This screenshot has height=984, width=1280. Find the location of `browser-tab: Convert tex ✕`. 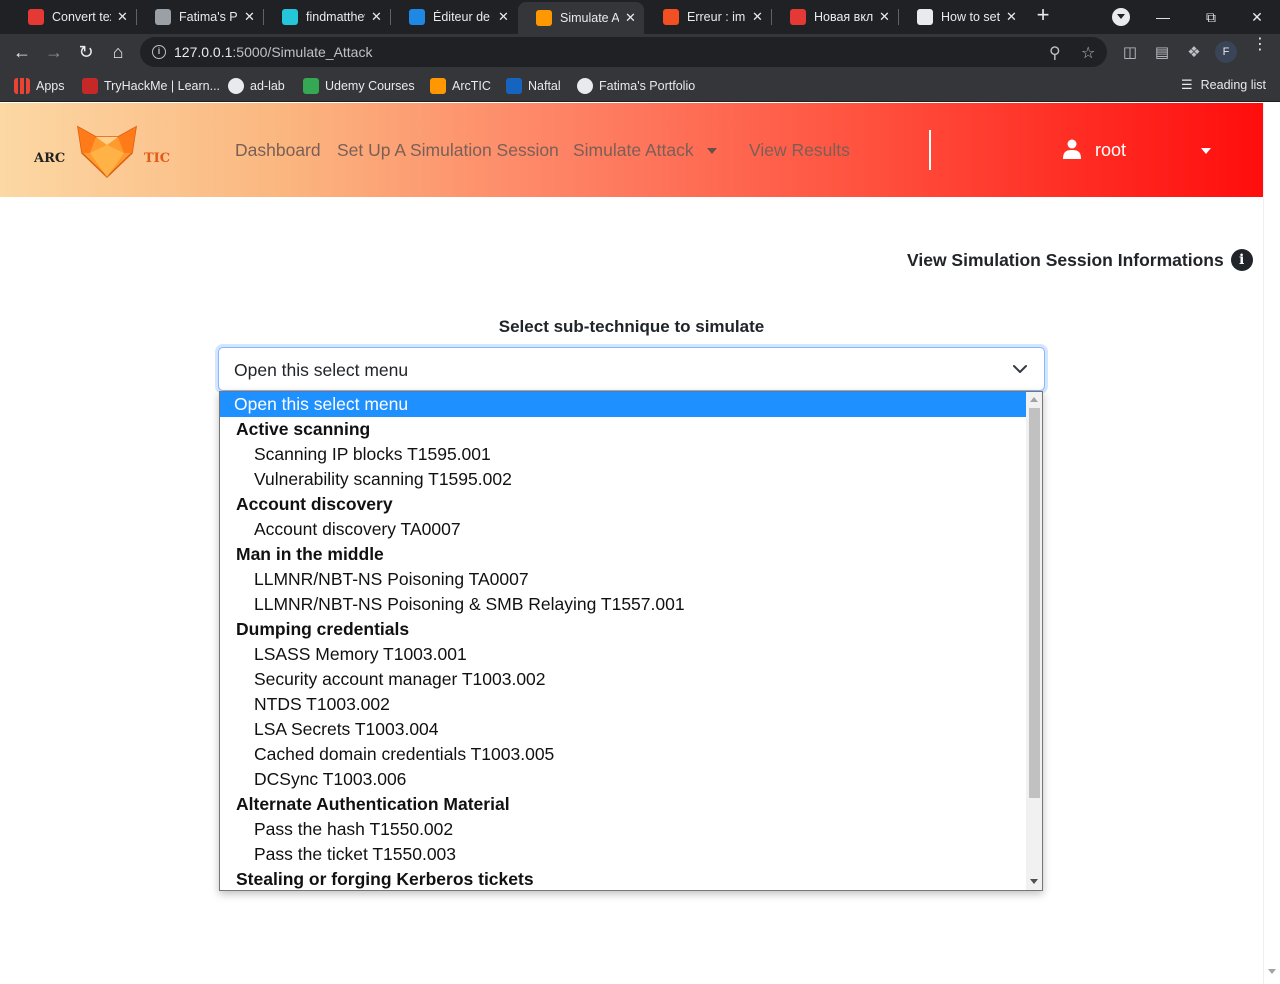

browser-tab: Convert tex ✕ is located at coordinates (73, 17).